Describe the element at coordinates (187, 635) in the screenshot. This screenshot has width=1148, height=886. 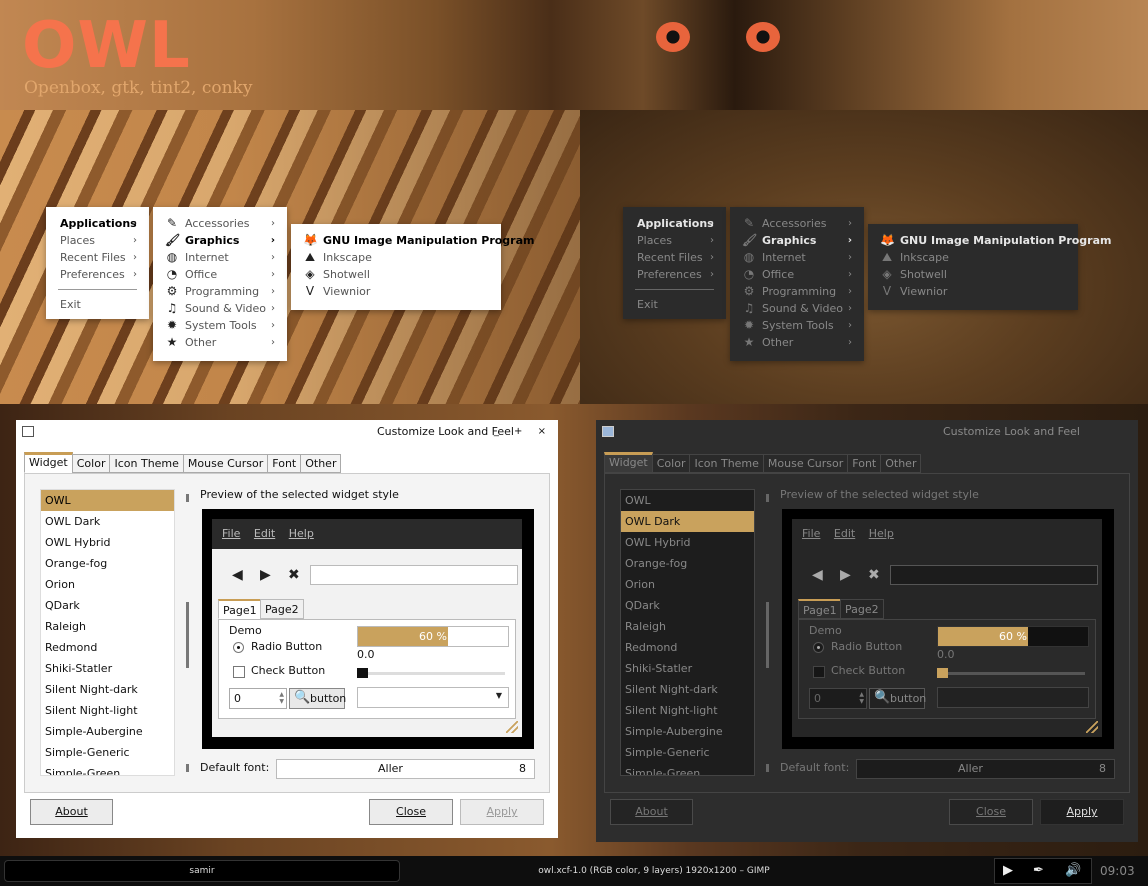
I see `list-scrollbar` at that location.